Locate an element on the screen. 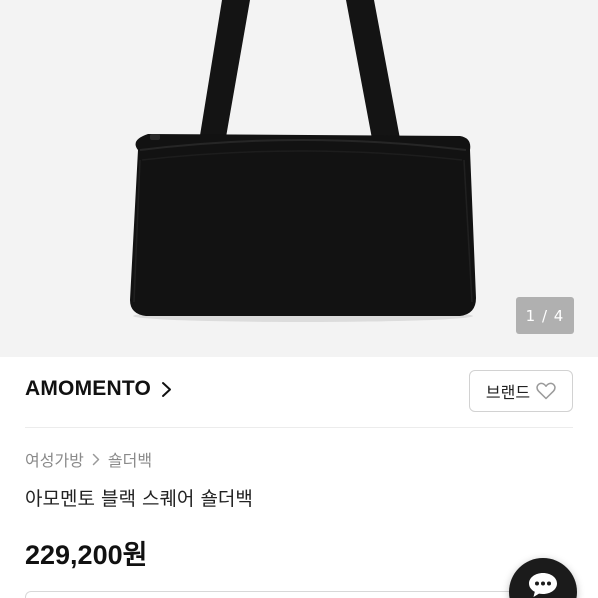 This screenshot has width=598, height=598. chat-bubble-icon is located at coordinates (543, 585).